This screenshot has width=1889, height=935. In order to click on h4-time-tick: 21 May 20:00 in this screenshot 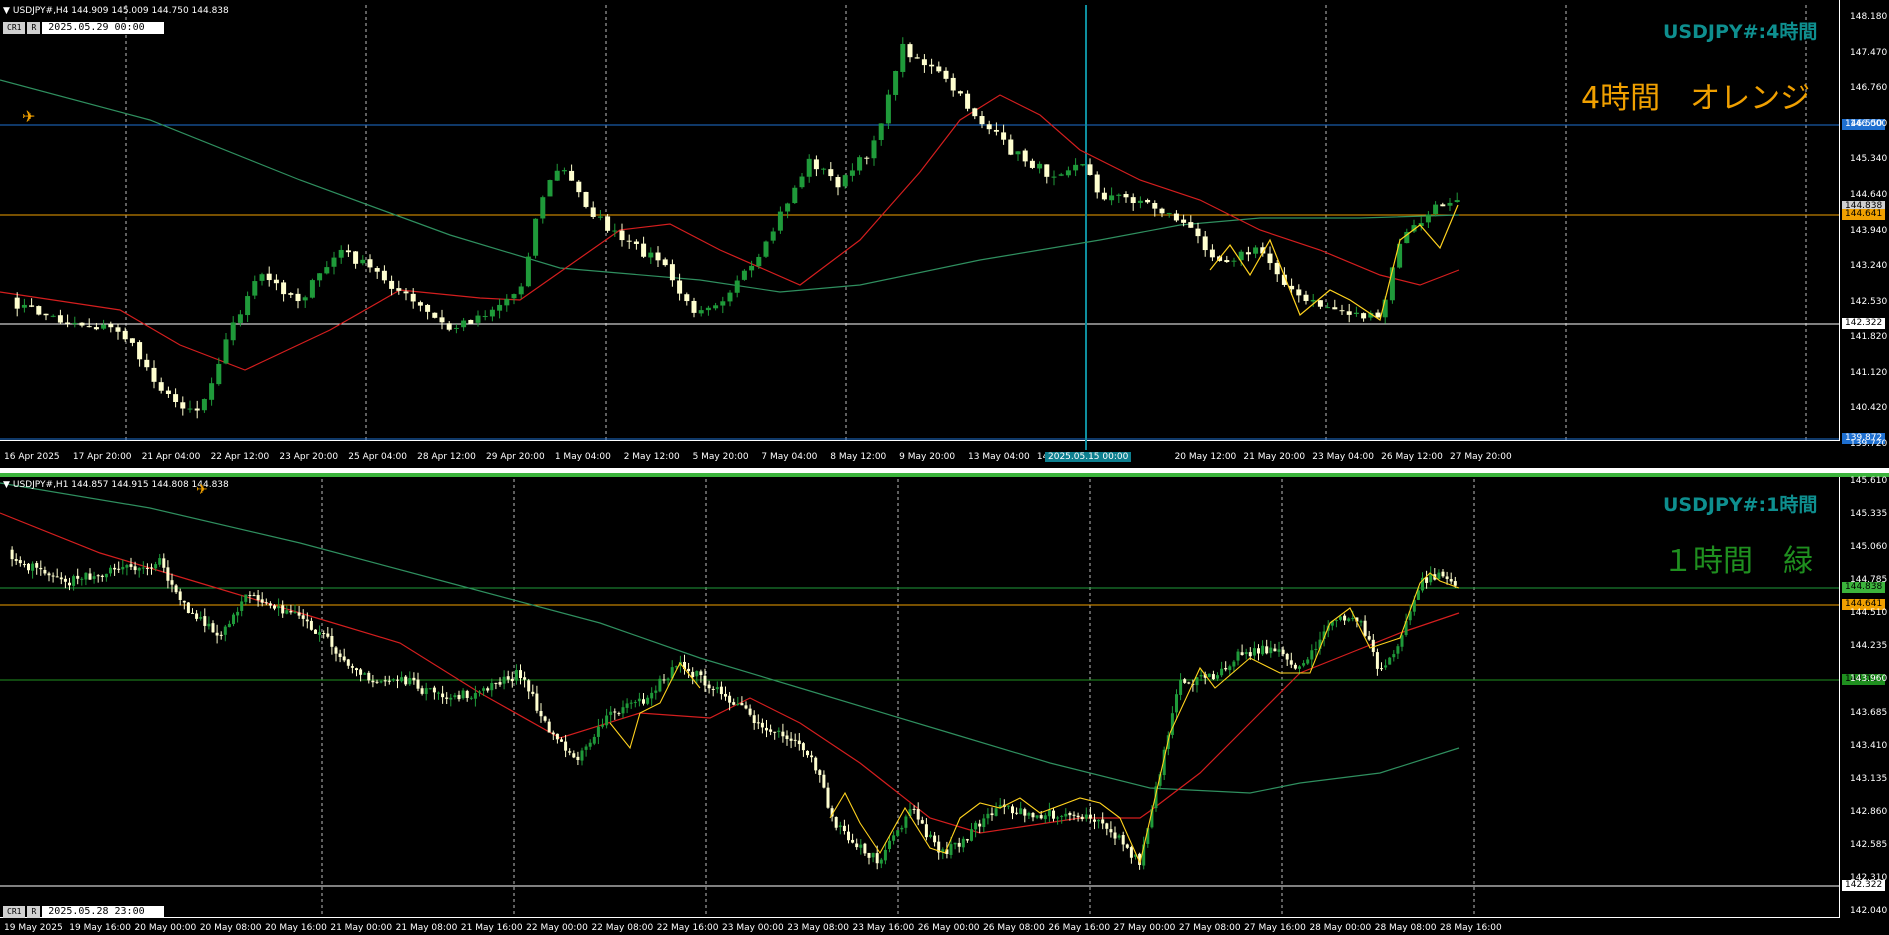, I will do `click(1274, 457)`.